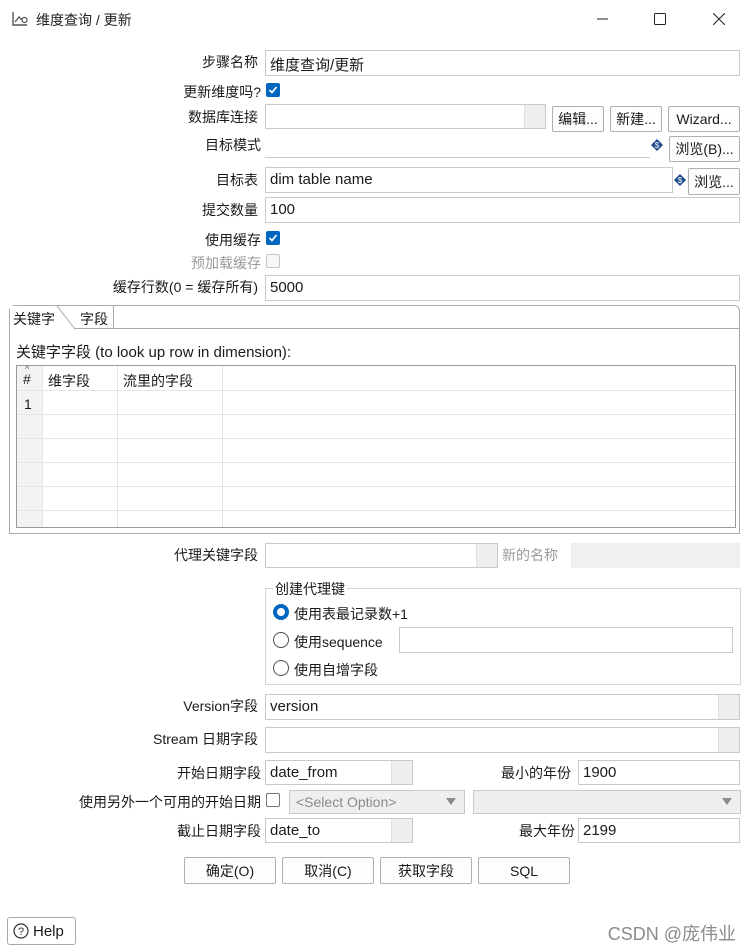  I want to click on row-index: 1, so click(28, 404).